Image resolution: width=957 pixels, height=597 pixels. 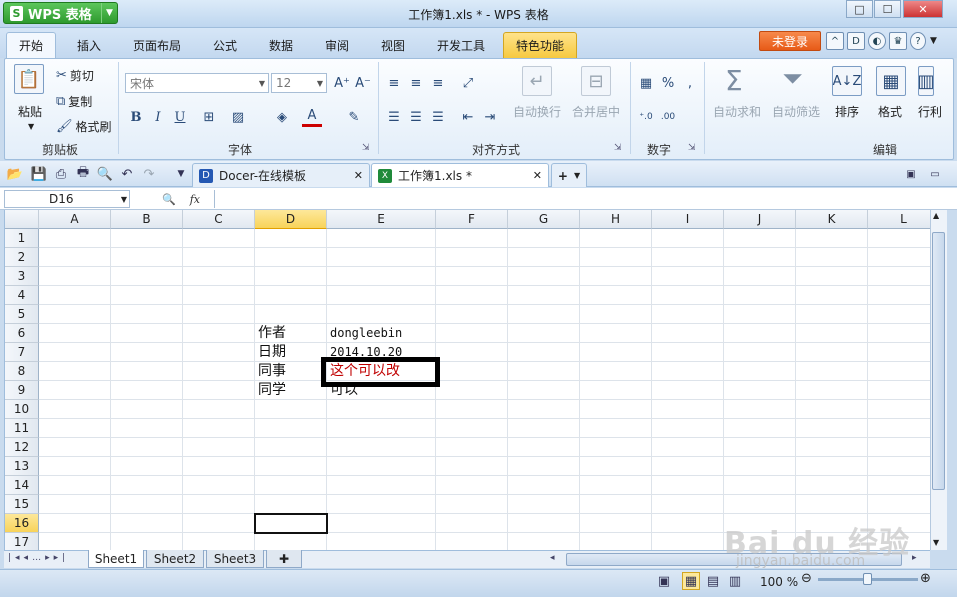 What do you see at coordinates (544, 219) in the screenshot?
I see `column-header-g: G` at bounding box center [544, 219].